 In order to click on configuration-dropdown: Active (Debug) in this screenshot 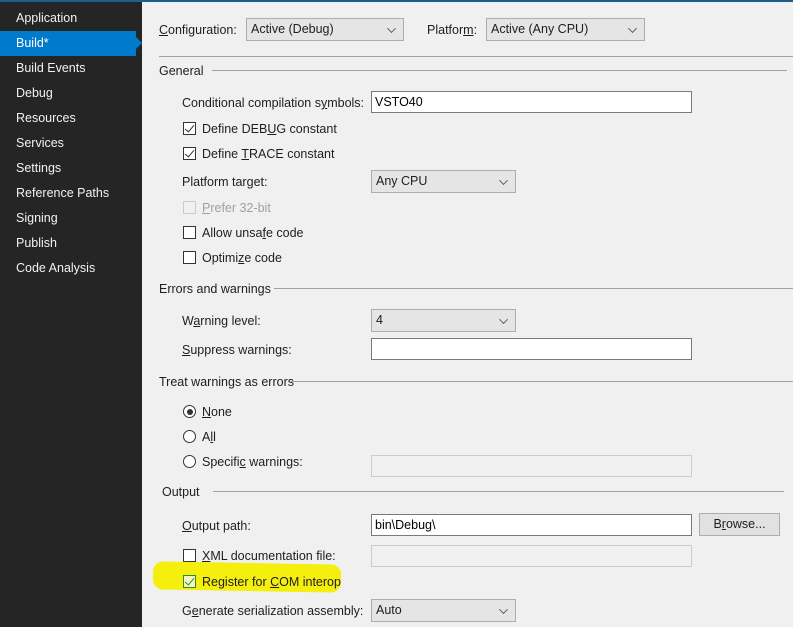, I will do `click(325, 29)`.